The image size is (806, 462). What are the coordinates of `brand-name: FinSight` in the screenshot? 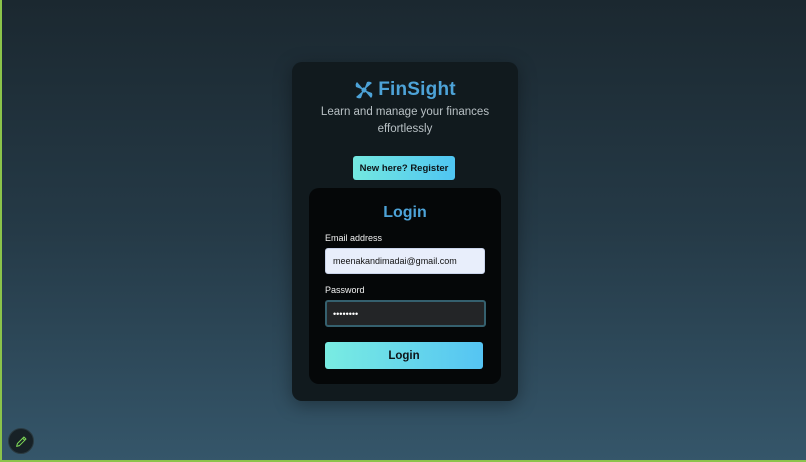 It's located at (417, 89).